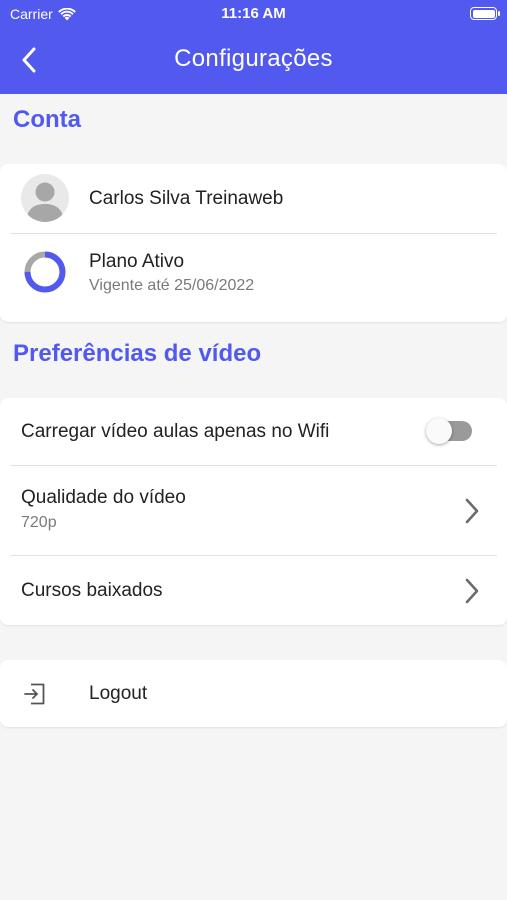 The height and width of the screenshot is (900, 507). I want to click on user-name: Carlos Silva Treinaweb, so click(186, 198).